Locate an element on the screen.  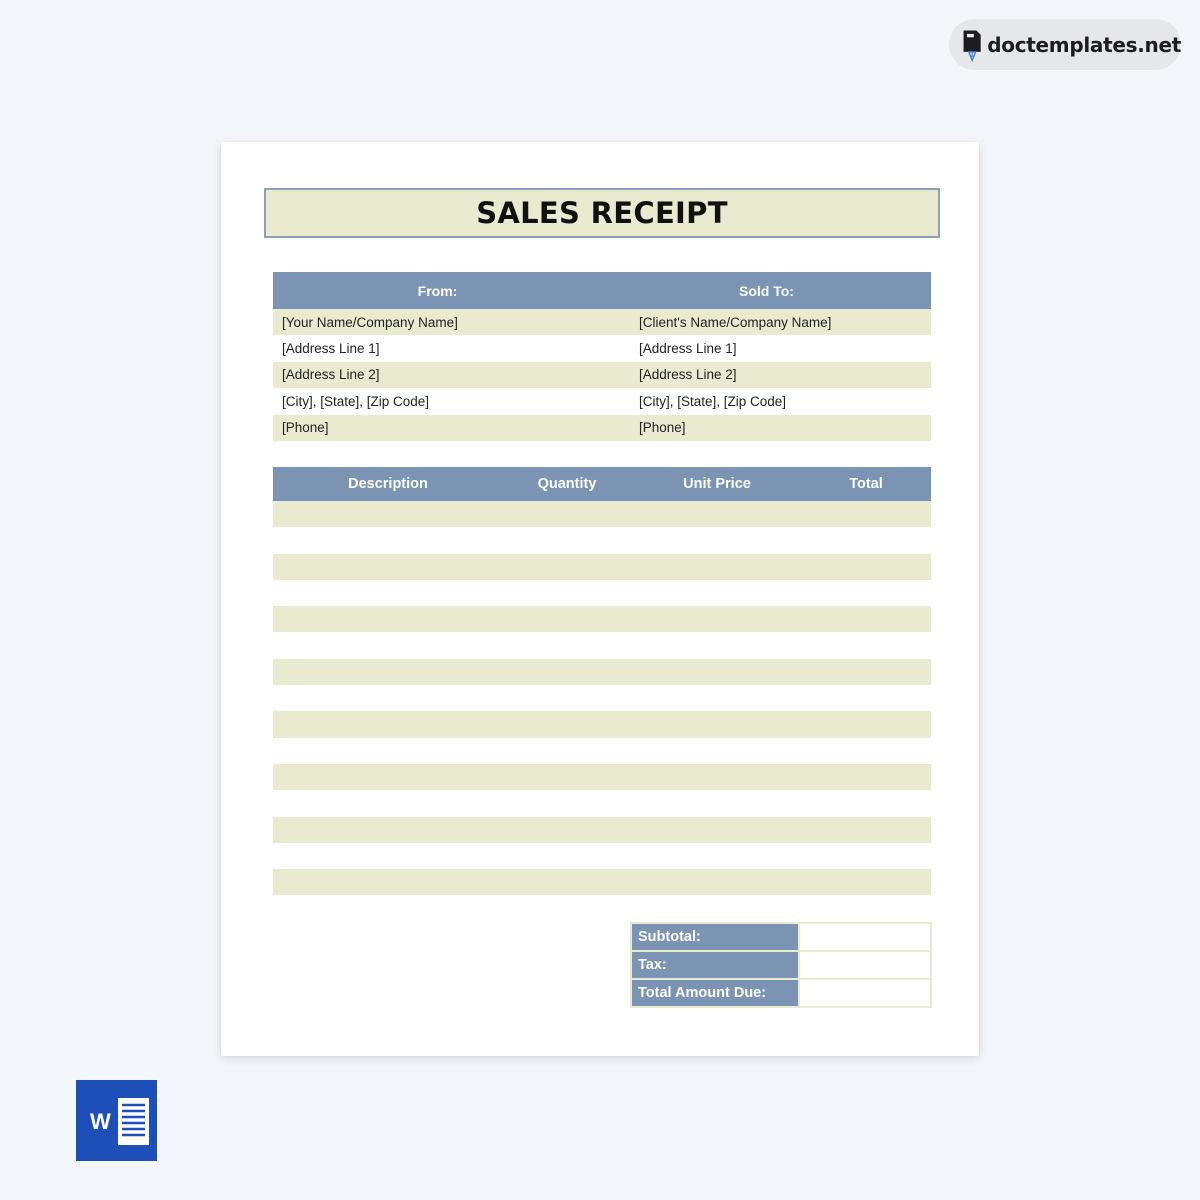
from-phone: [Phone] is located at coordinates (452, 427).